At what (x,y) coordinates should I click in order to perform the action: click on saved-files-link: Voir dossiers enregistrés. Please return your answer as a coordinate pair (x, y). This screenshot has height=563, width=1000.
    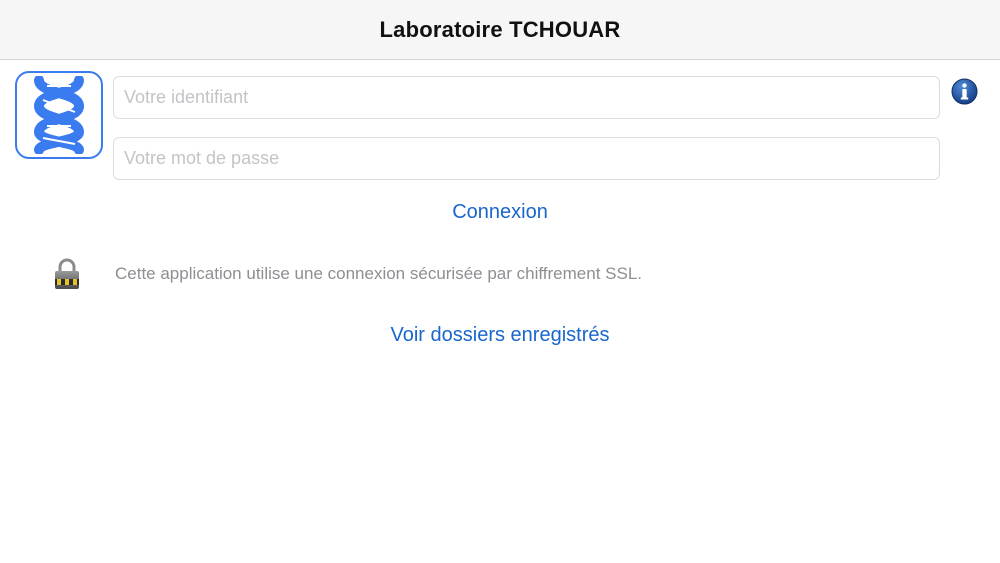
    Looking at the image, I should click on (500, 335).